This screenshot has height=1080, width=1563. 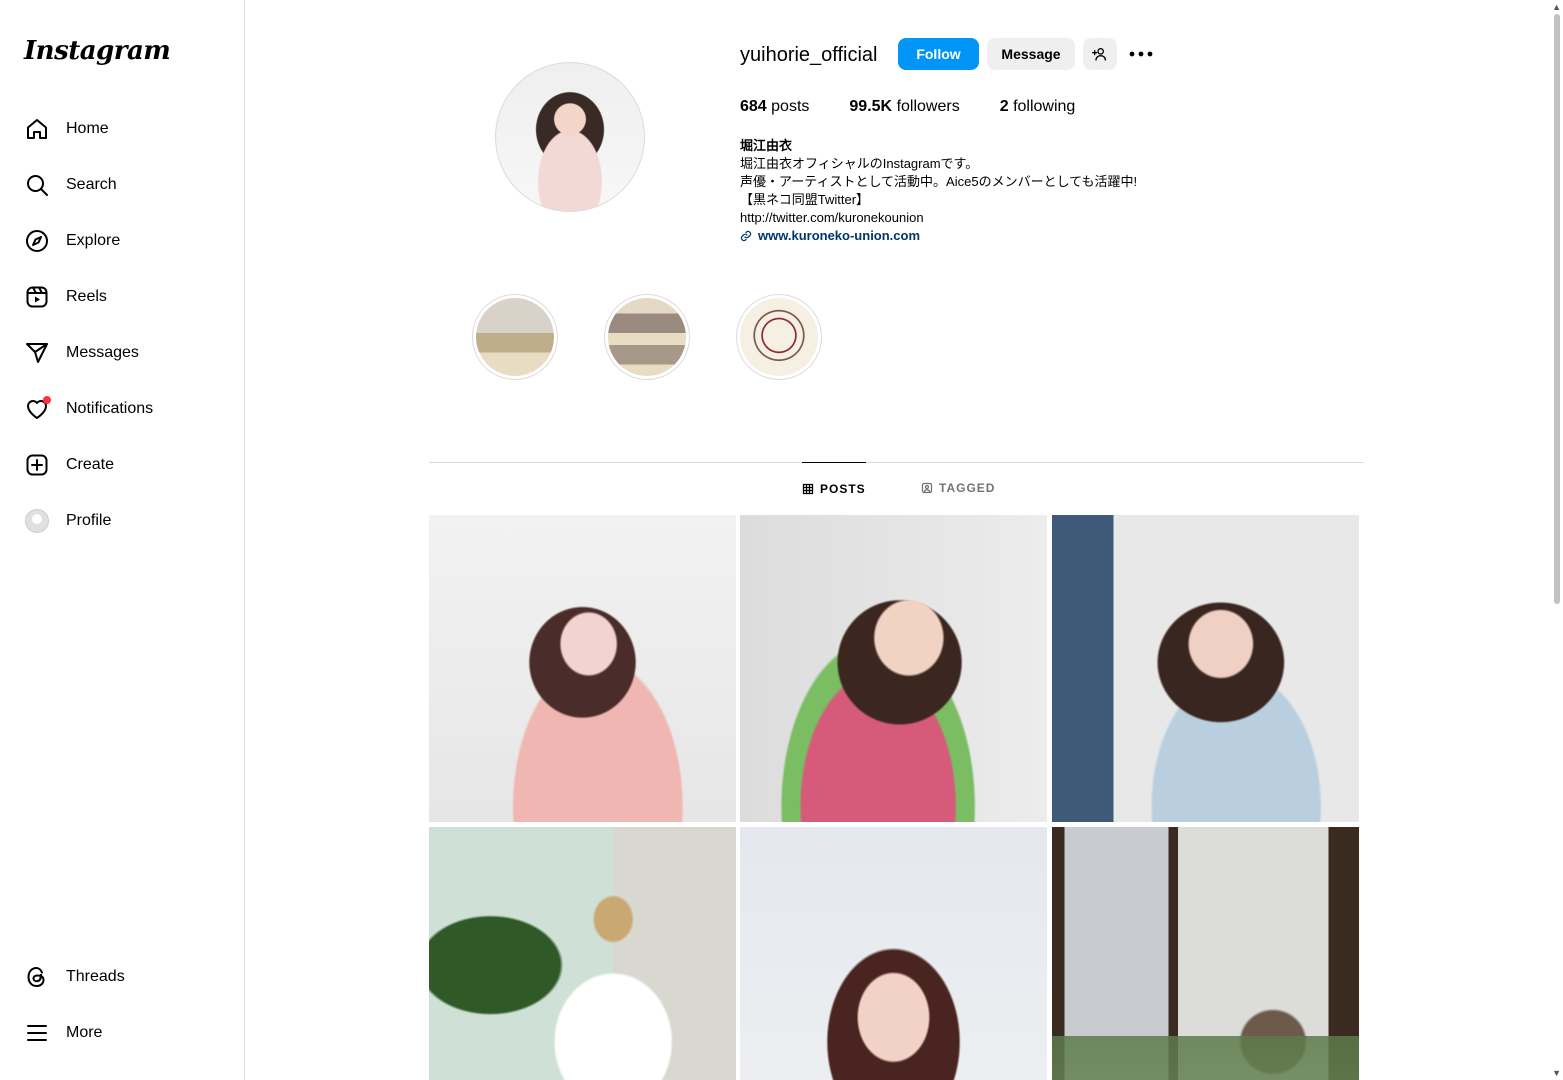 I want to click on send-icon, so click(x=37, y=353).